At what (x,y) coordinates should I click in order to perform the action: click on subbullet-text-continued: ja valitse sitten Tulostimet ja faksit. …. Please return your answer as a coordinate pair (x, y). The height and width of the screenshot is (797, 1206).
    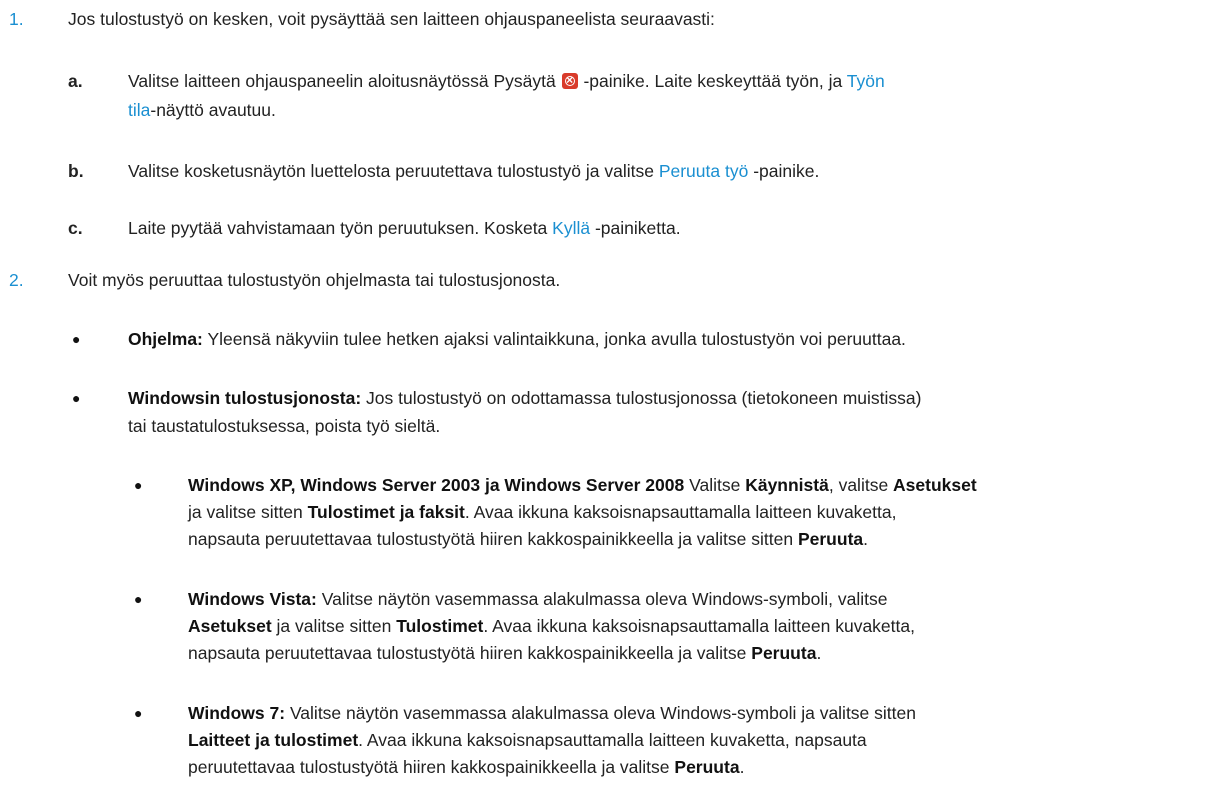
    Looking at the image, I should click on (542, 512).